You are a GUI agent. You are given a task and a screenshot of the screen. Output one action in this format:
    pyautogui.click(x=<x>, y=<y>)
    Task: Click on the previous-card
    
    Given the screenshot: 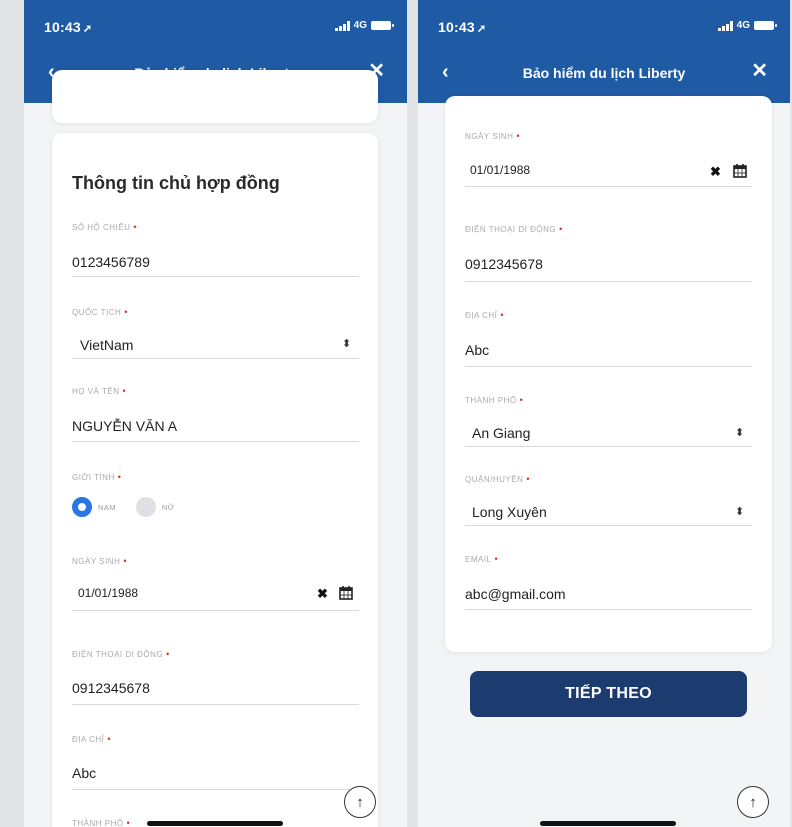 What is the action you would take?
    pyautogui.click(x=215, y=96)
    